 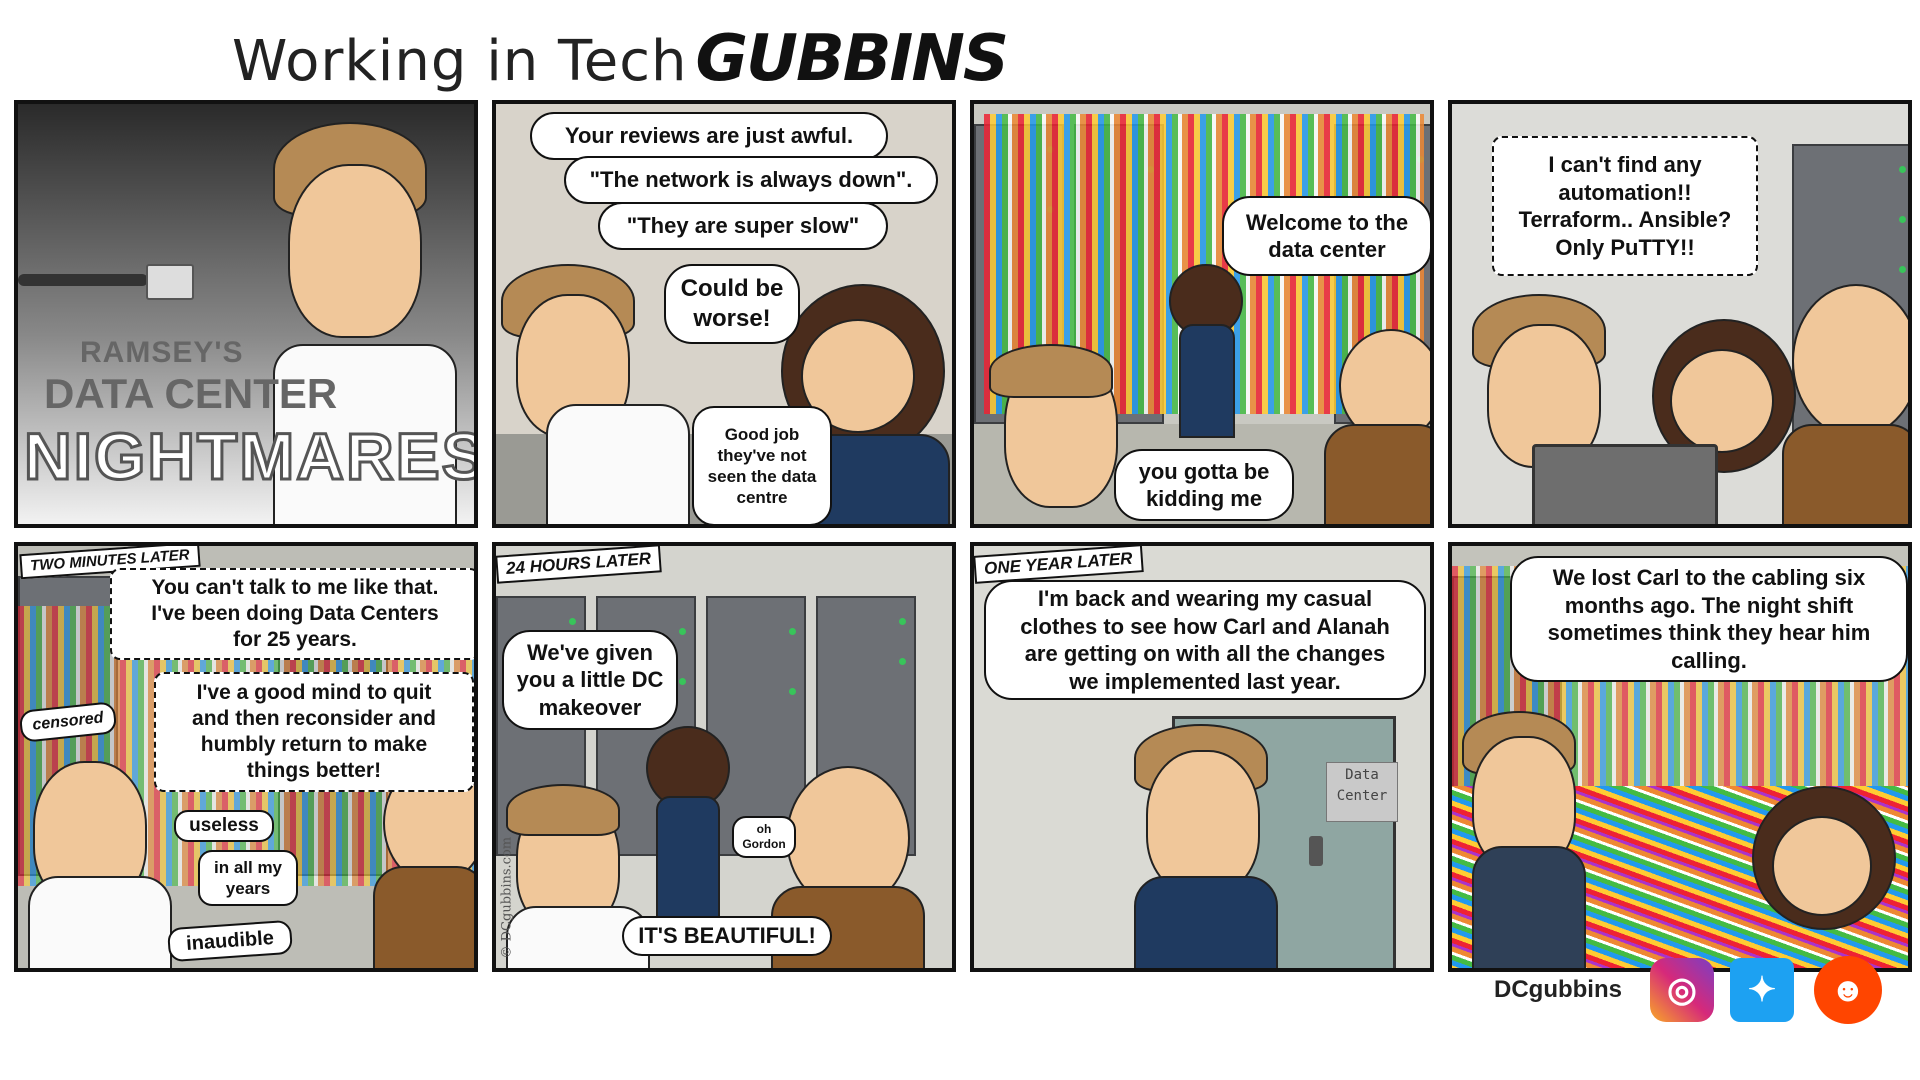 I want to click on speech-bubble-makeover: We've given you a little DC makeover, so click(x=590, y=680).